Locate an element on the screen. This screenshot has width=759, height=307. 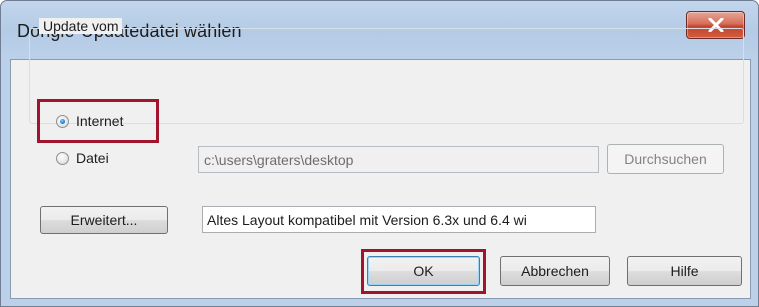
file-path-field: c:\users\graters\desktop is located at coordinates (398, 159).